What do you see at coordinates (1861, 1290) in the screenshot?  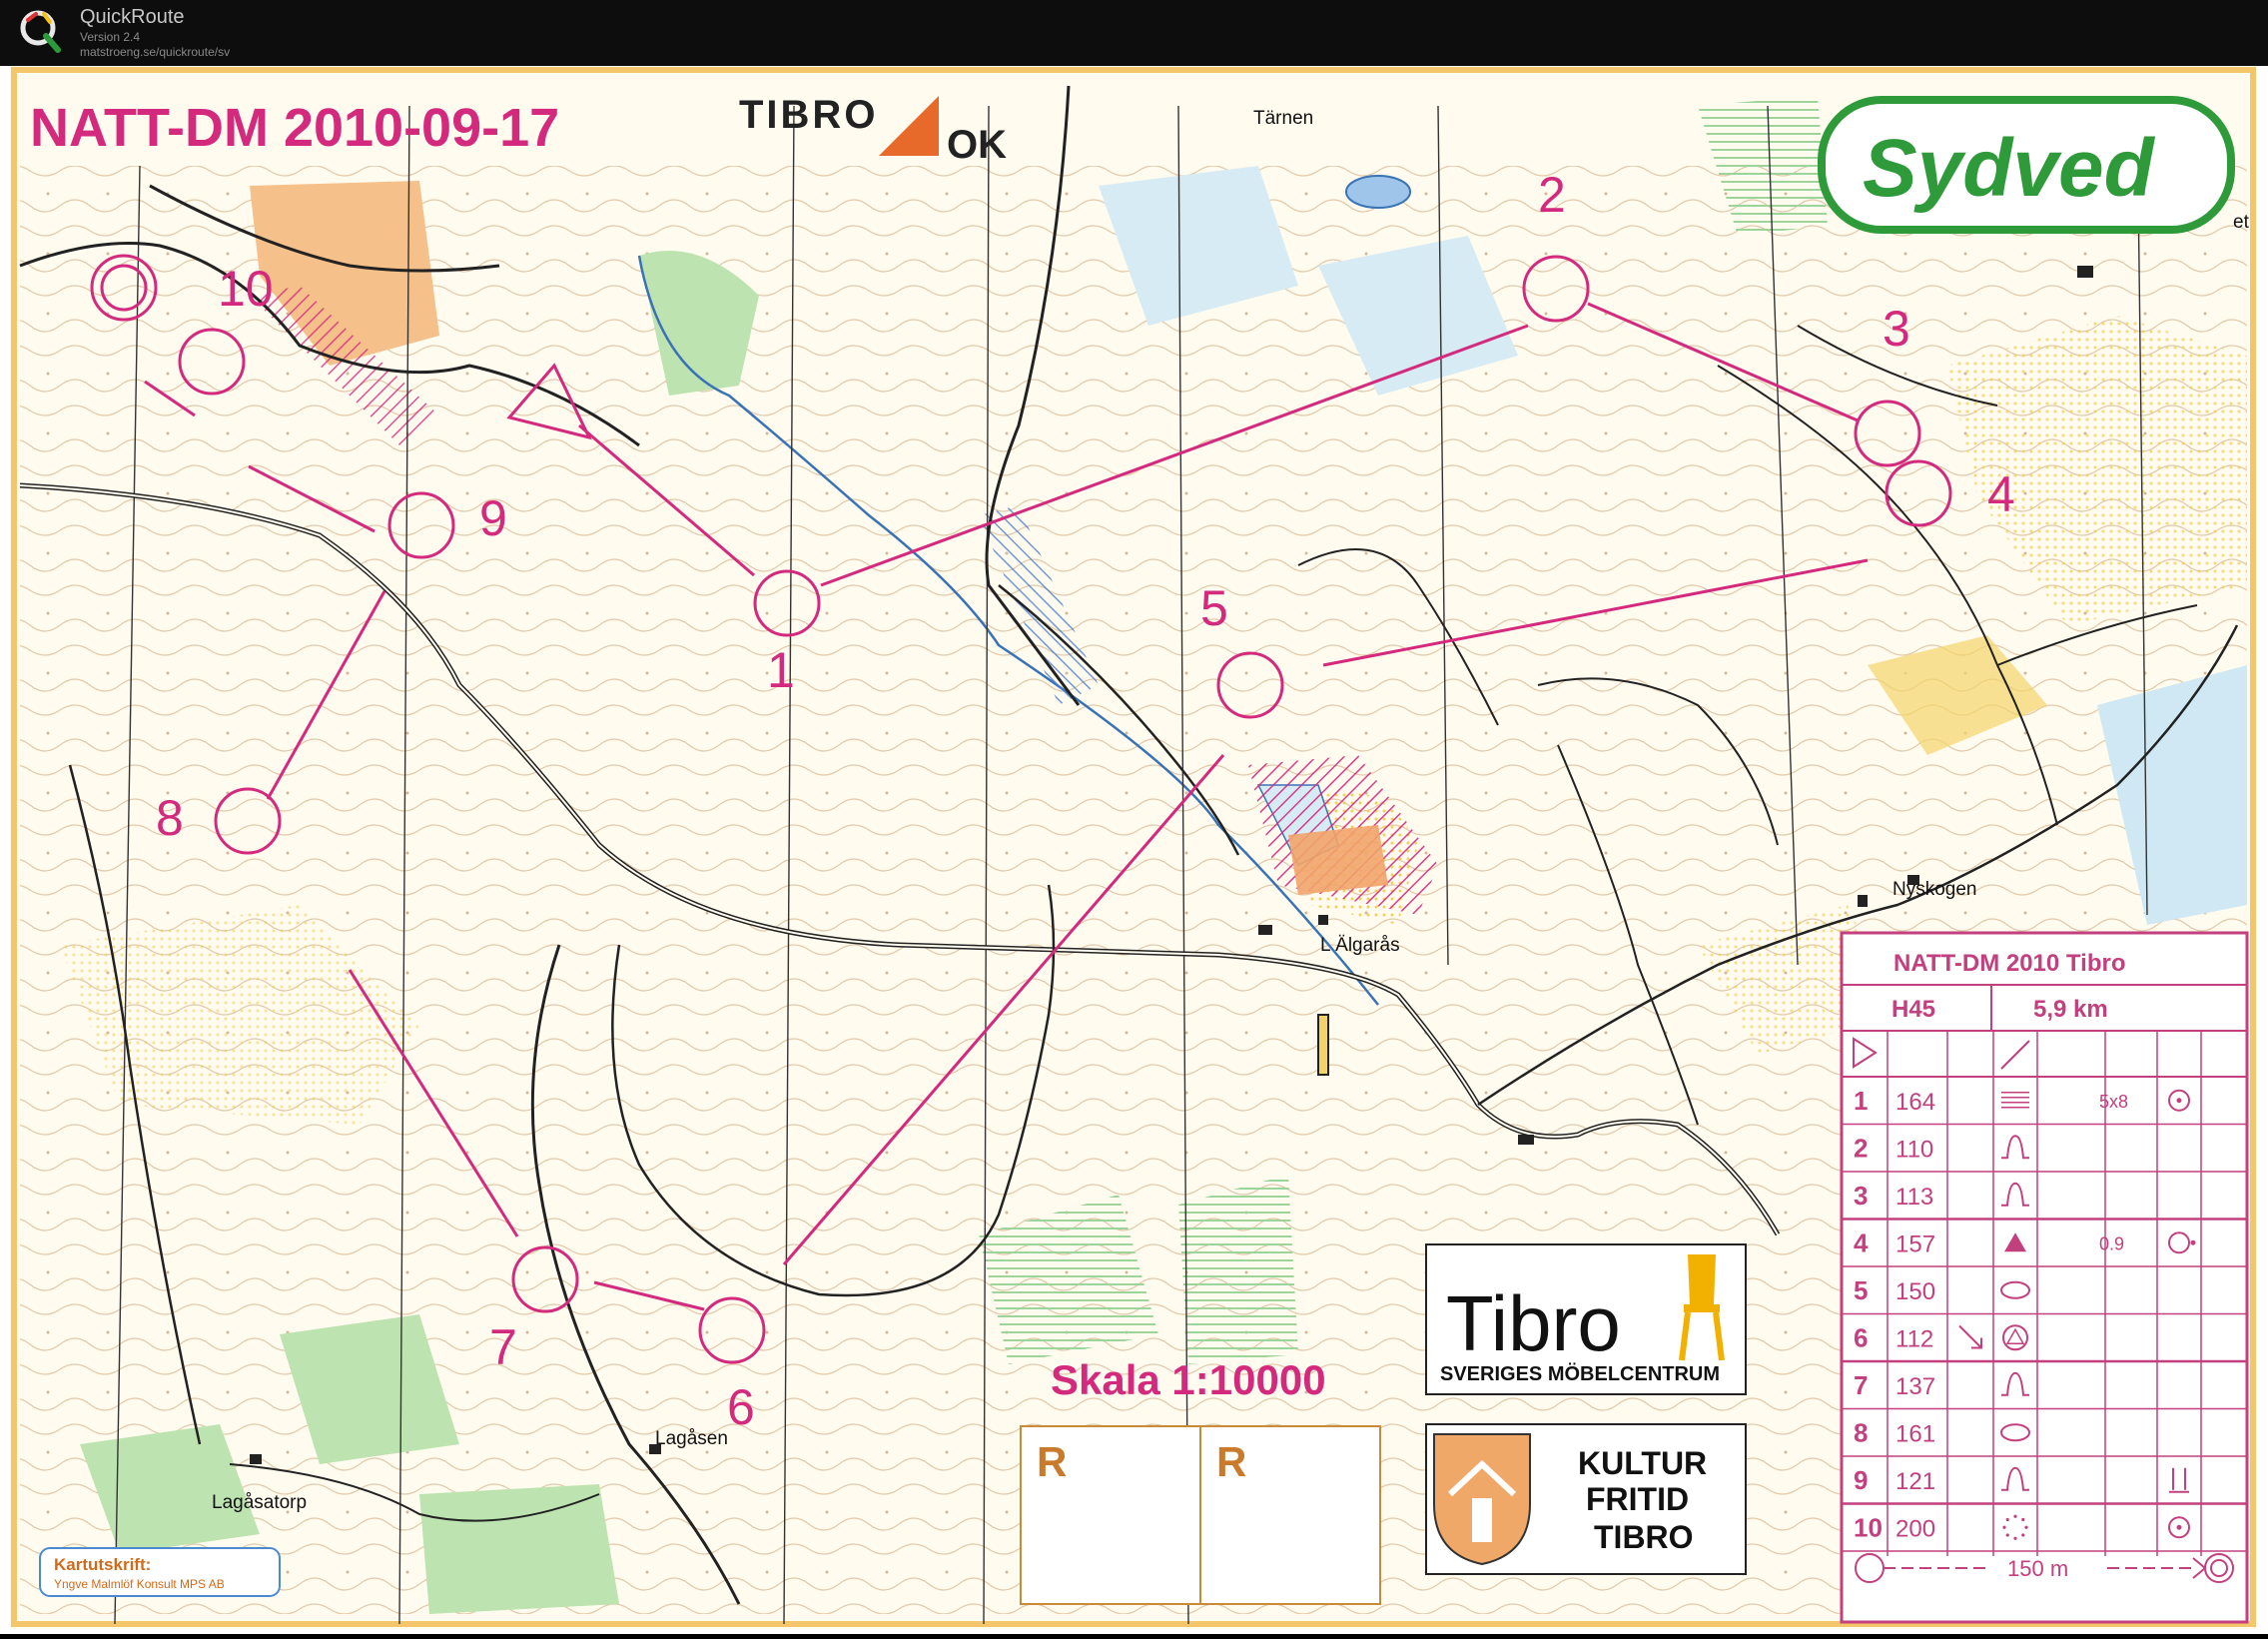 I see `description-row-number: 5` at bounding box center [1861, 1290].